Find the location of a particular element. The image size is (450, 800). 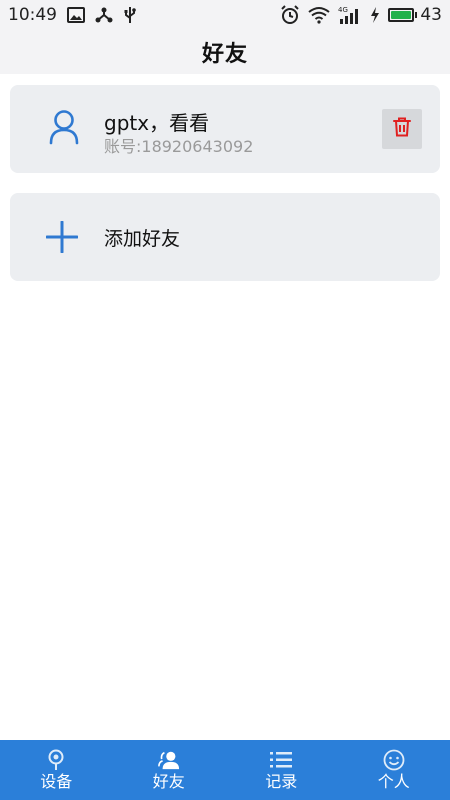

network-type-label: 4G is located at coordinates (343, 10).